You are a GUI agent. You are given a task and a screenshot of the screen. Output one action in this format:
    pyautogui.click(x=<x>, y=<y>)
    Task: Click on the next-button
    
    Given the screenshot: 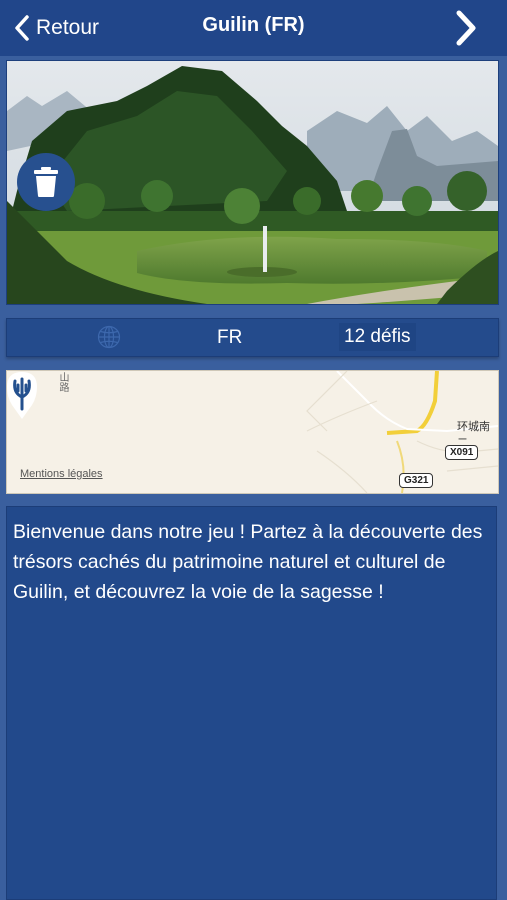 What is the action you would take?
    pyautogui.click(x=466, y=30)
    